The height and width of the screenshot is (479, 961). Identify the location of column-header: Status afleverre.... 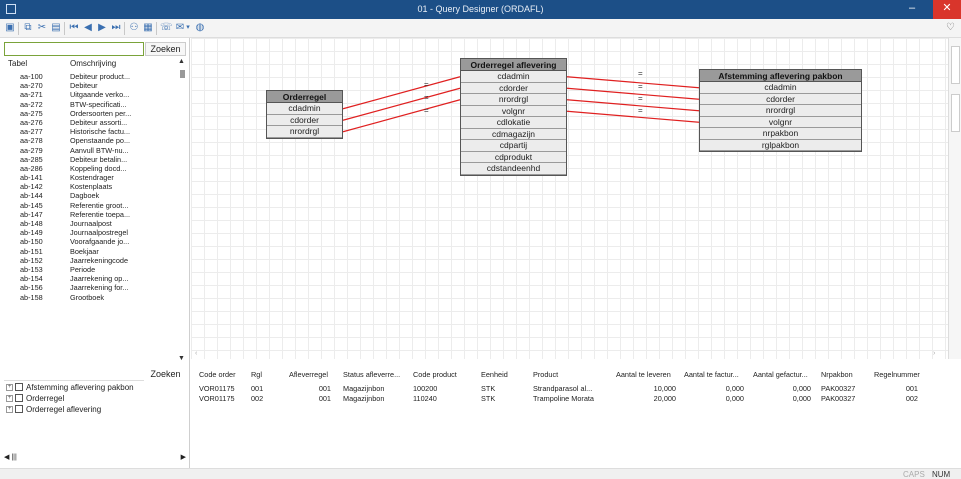
(371, 374).